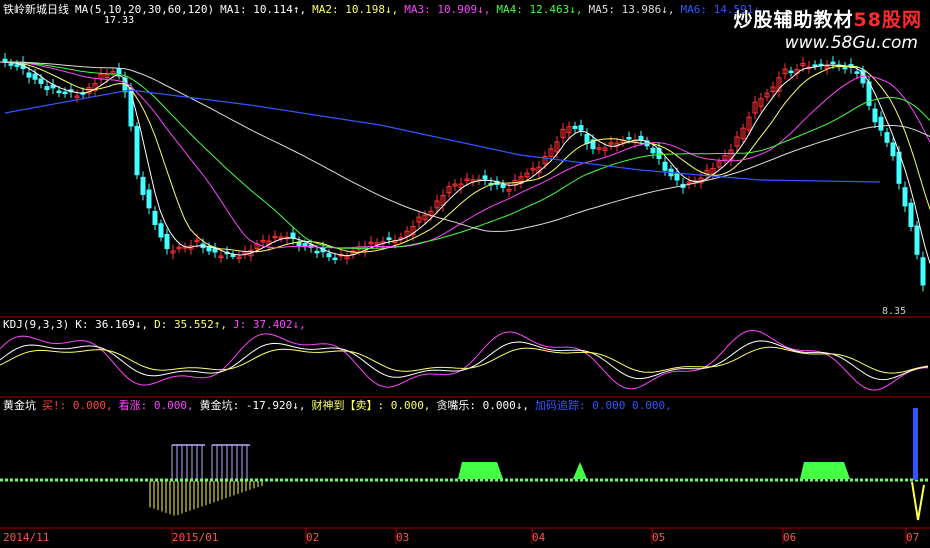 This screenshot has width=930, height=548. What do you see at coordinates (827, 20) in the screenshot?
I see `watermark-logo: 炒股辅助教材58股网` at bounding box center [827, 20].